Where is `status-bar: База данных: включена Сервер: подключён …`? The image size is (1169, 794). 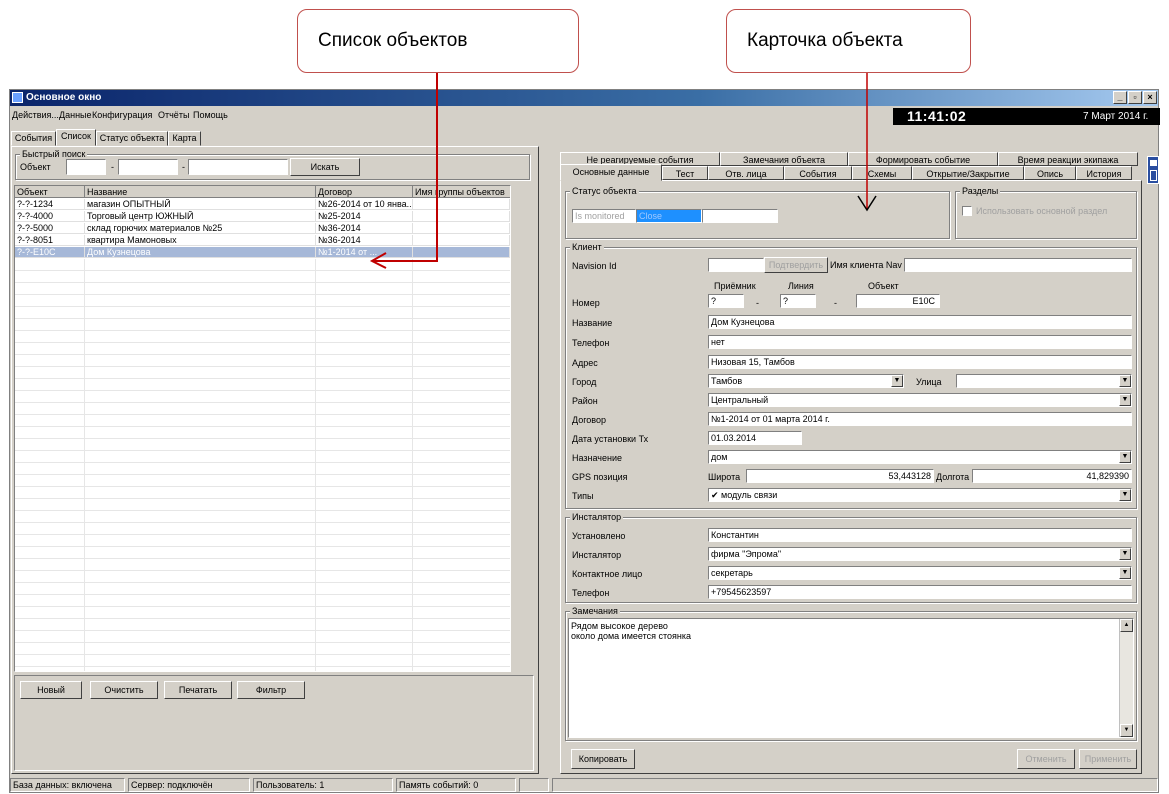 status-bar: База данных: включена Сервер: подключён … is located at coordinates (584, 785).